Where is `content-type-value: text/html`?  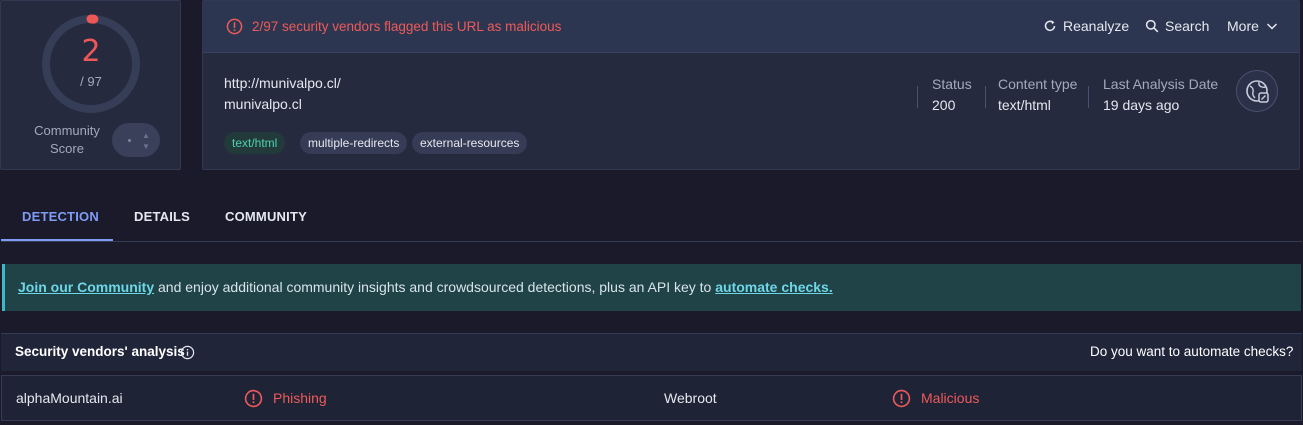 content-type-value: text/html is located at coordinates (1024, 105).